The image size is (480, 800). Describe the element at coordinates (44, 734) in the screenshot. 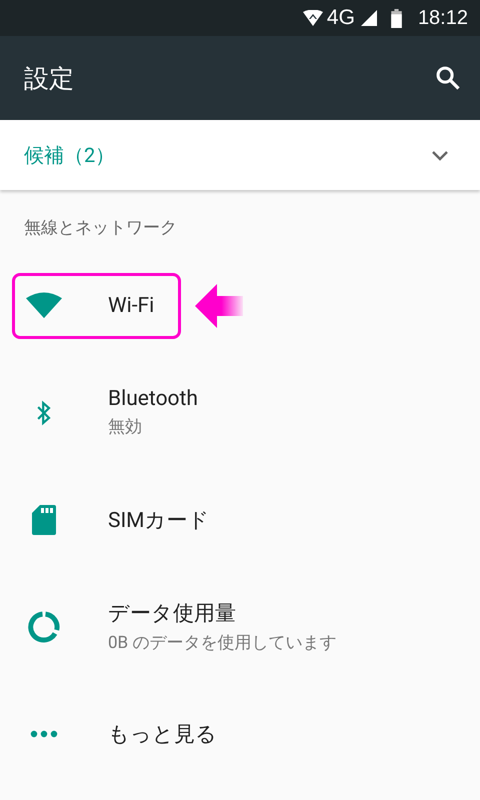

I see `dots-icon` at that location.